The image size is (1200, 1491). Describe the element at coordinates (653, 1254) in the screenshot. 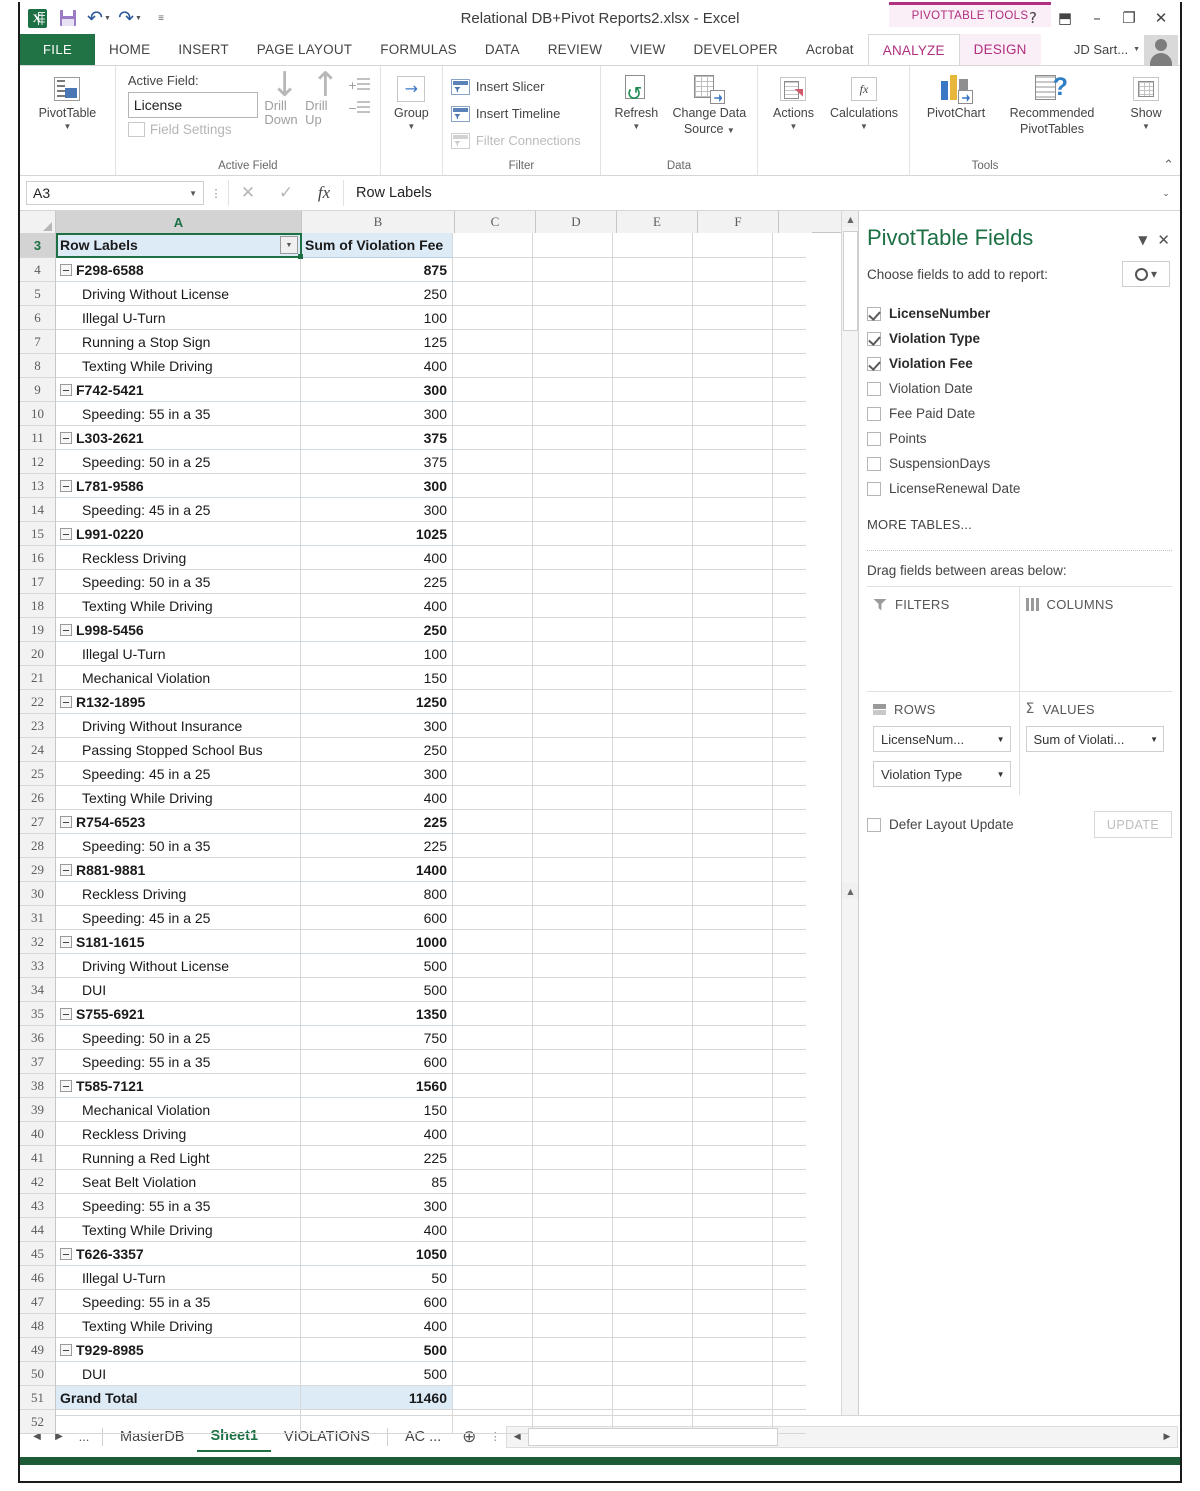

I see `cell-e45` at that location.